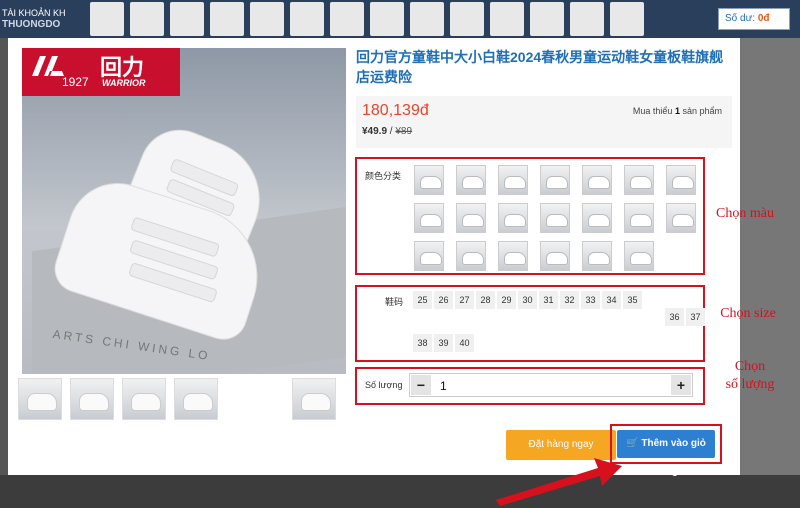  Describe the element at coordinates (75, 82) in the screenshot. I see `logo-year: 1927` at that location.